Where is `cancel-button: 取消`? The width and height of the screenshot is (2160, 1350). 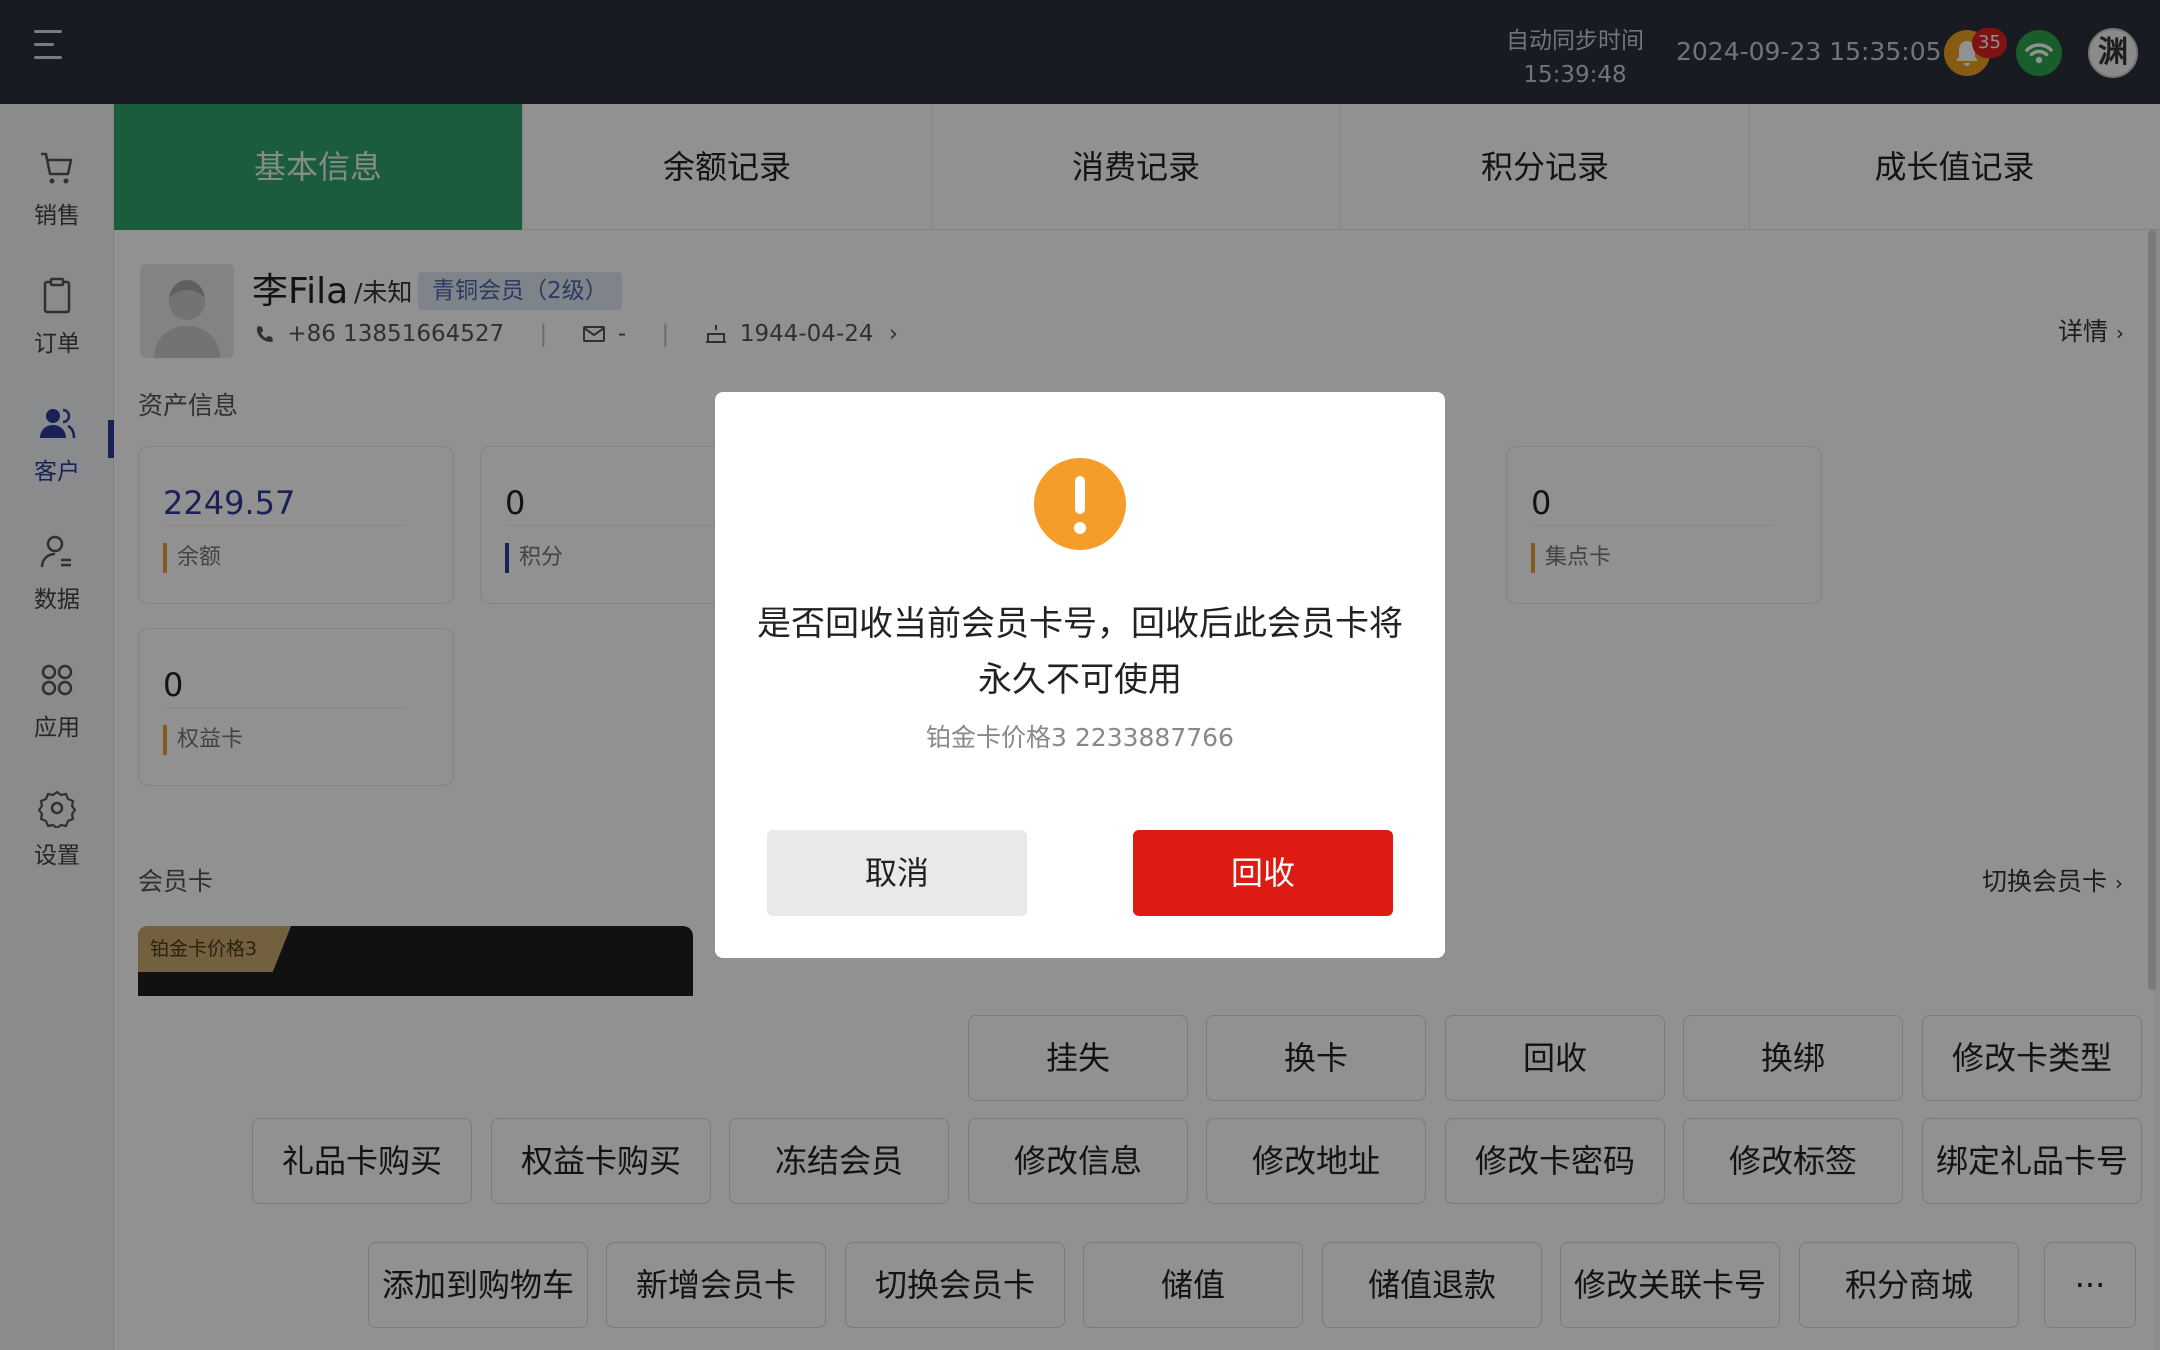
cancel-button: 取消 is located at coordinates (897, 873).